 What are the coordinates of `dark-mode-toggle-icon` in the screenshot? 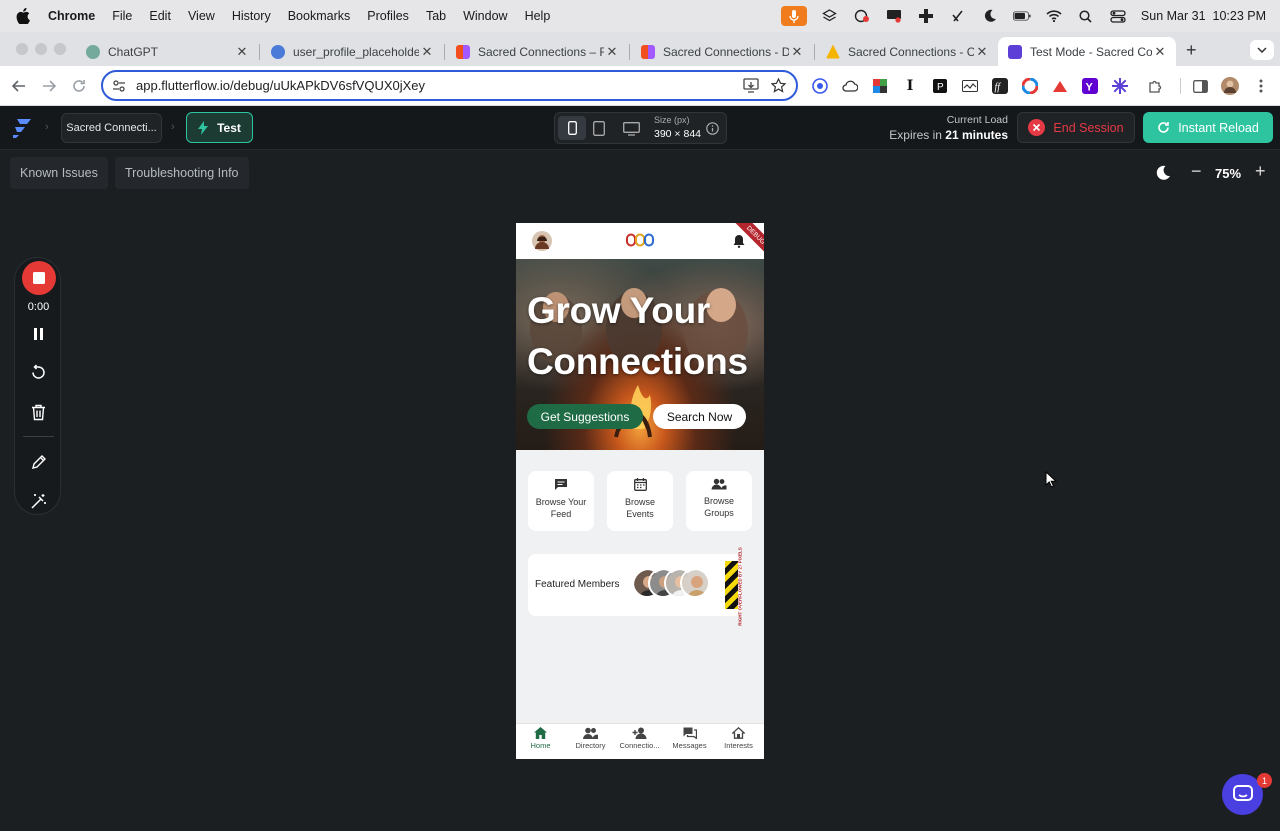 It's located at (1163, 173).